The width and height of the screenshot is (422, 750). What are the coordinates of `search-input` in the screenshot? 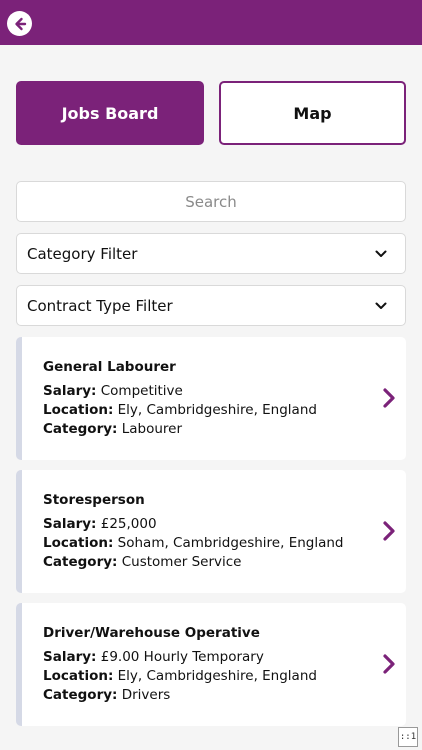 It's located at (211, 201).